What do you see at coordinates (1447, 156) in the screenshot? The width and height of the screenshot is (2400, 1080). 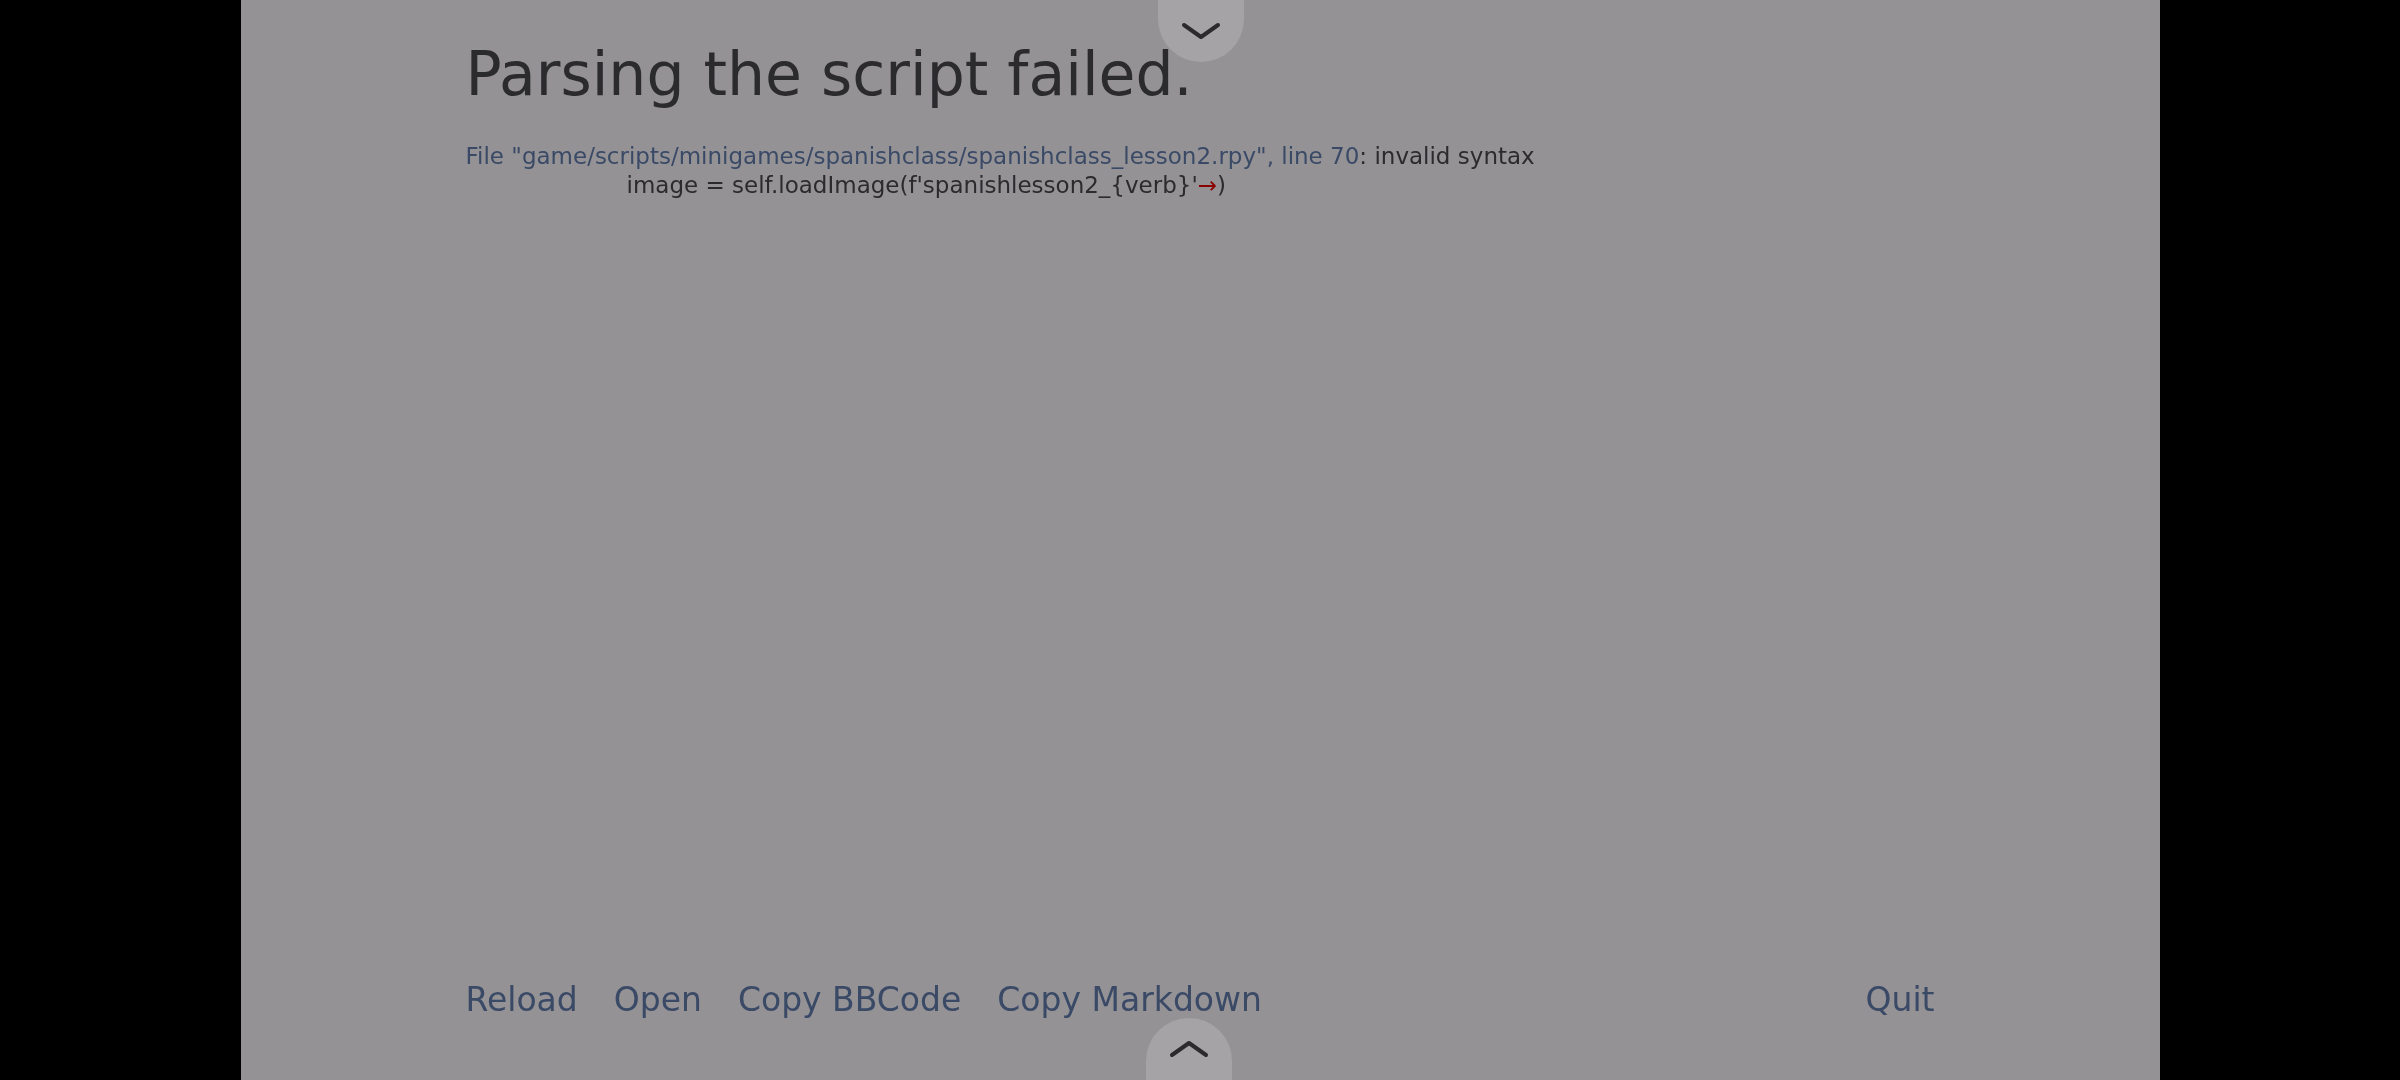 I see `error-message: : invalid syntax` at bounding box center [1447, 156].